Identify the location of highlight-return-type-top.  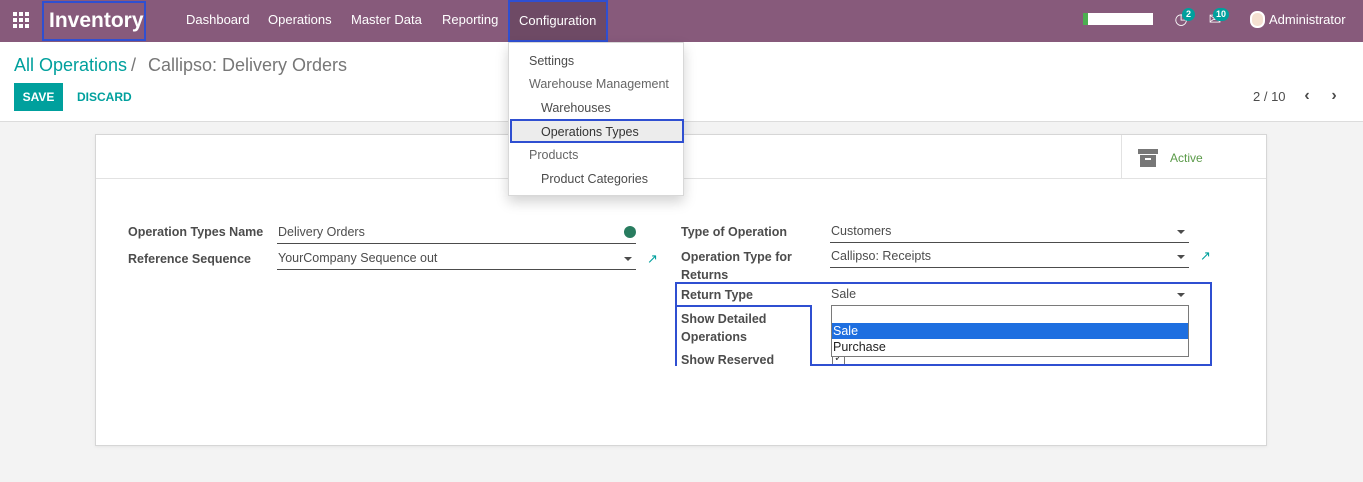
(943, 283).